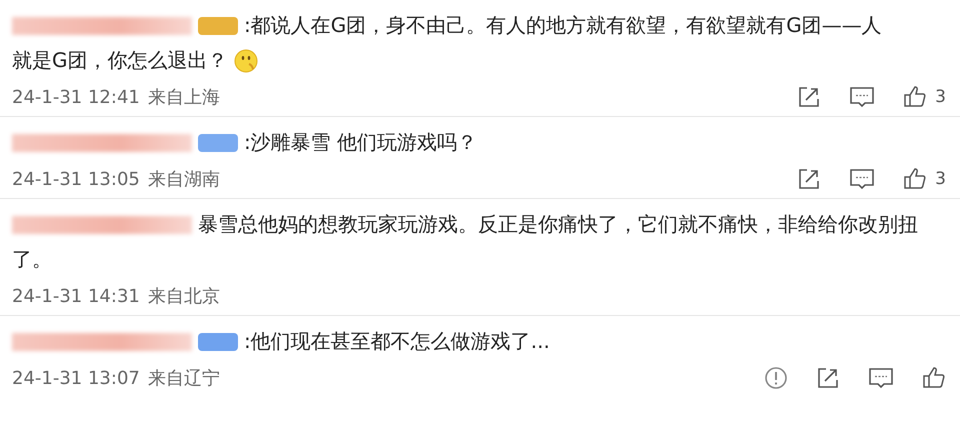  Describe the element at coordinates (563, 25) in the screenshot. I see `comment-text: :都说人在G团，身不由己。有人的地方就有欲望，有欲望就有G团——人` at that location.